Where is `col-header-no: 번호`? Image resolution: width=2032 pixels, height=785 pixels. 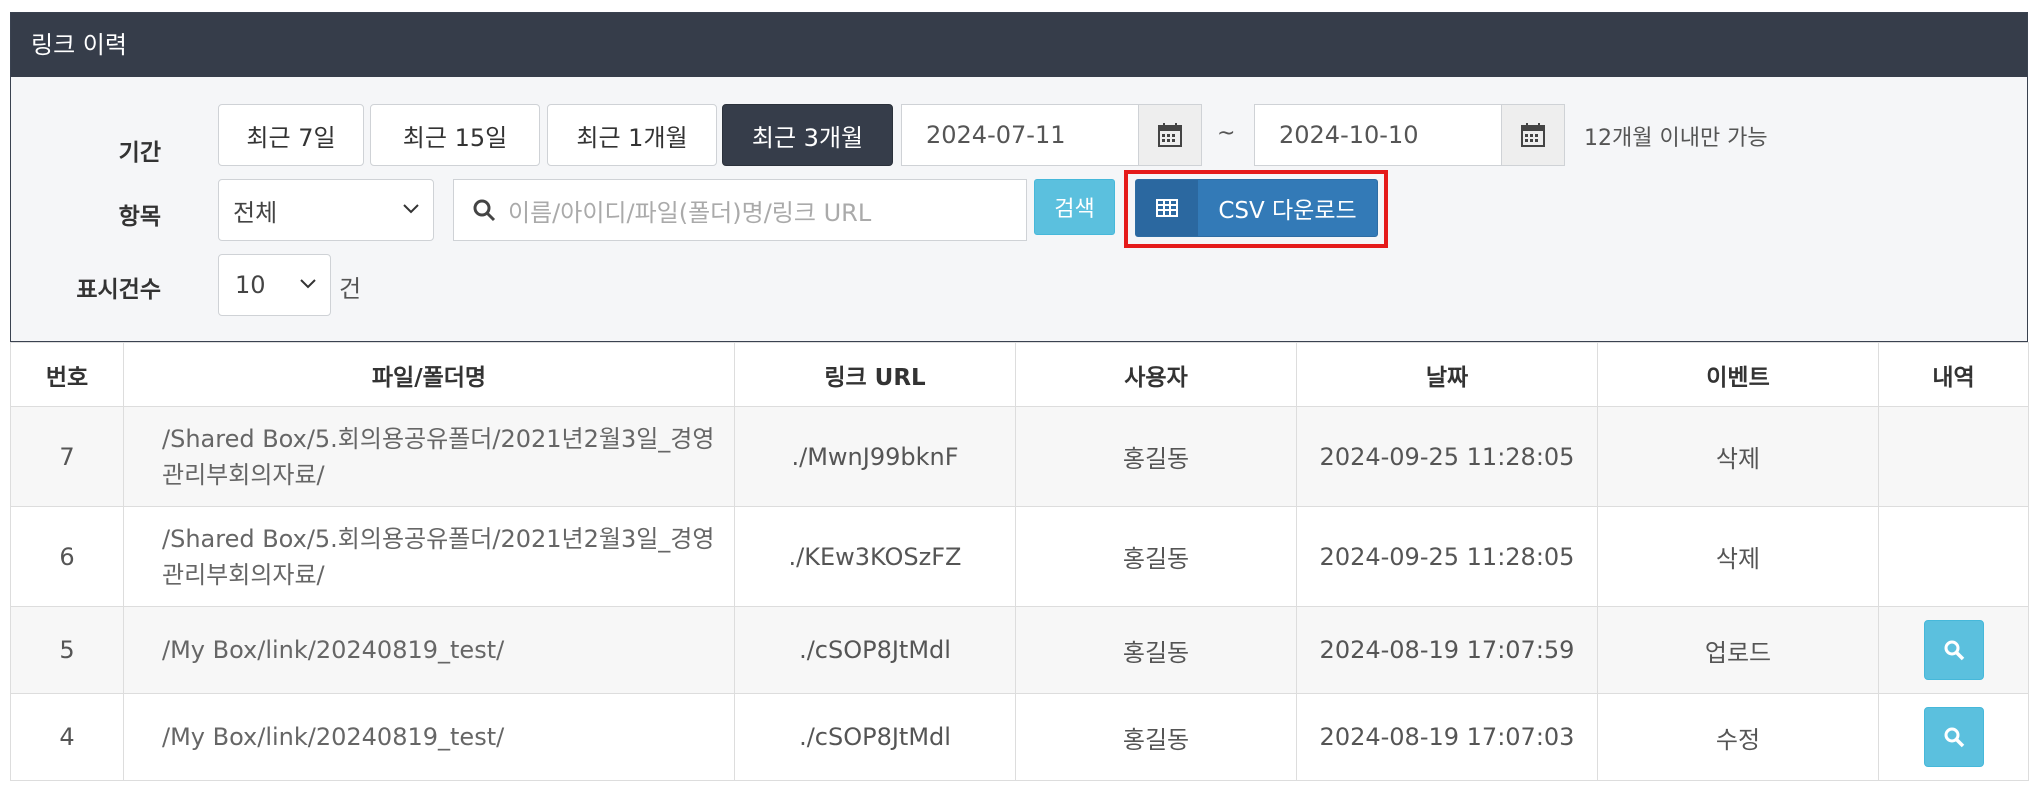
col-header-no: 번호 is located at coordinates (67, 374).